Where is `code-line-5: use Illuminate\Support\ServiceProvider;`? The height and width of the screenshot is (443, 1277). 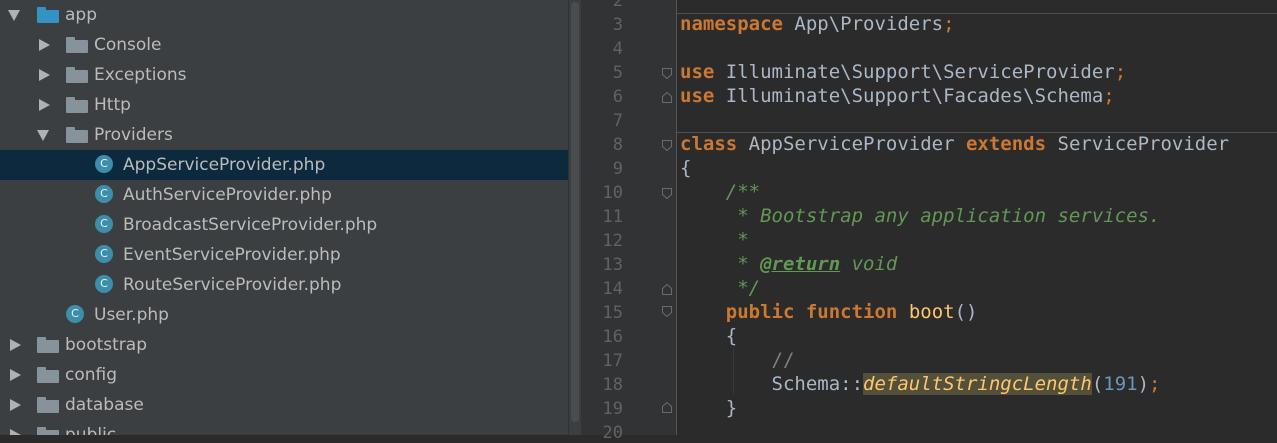 code-line-5: use Illuminate\Support\ServiceProvider; is located at coordinates (903, 72).